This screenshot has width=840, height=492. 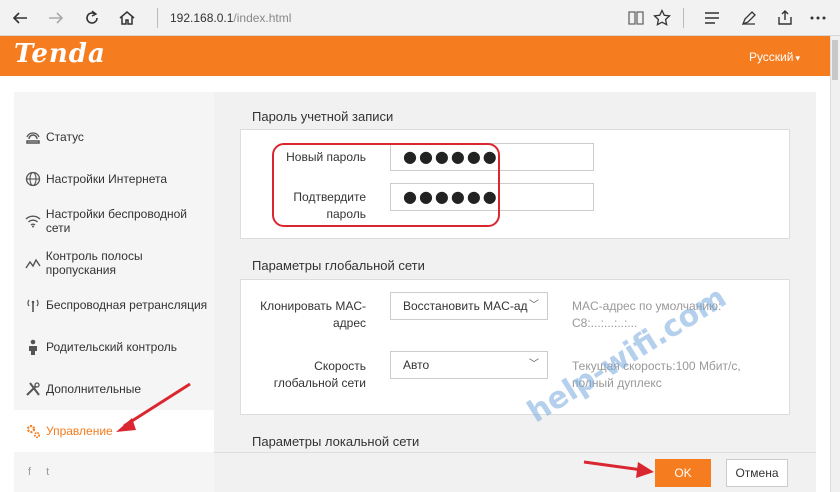 What do you see at coordinates (79, 431) in the screenshot?
I see `sidebar-item-label: Управление` at bounding box center [79, 431].